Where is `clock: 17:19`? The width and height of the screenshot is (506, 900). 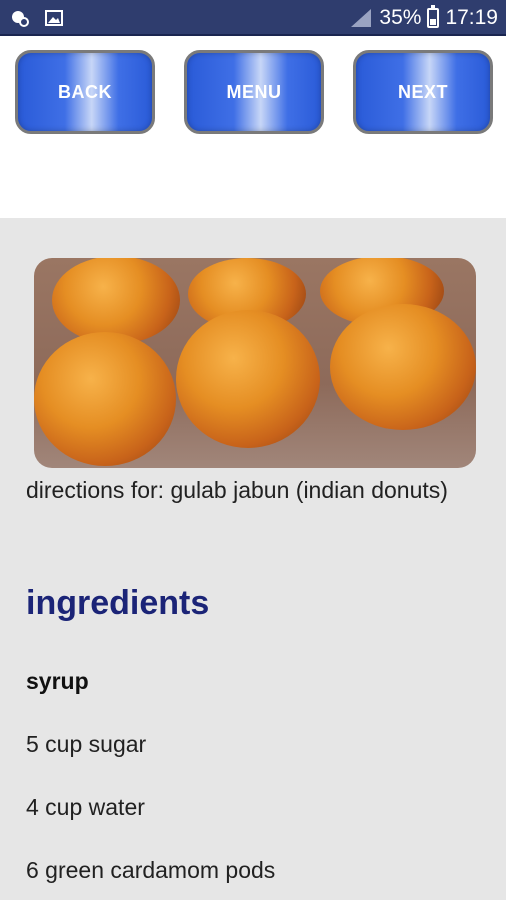 clock: 17:19 is located at coordinates (471, 17).